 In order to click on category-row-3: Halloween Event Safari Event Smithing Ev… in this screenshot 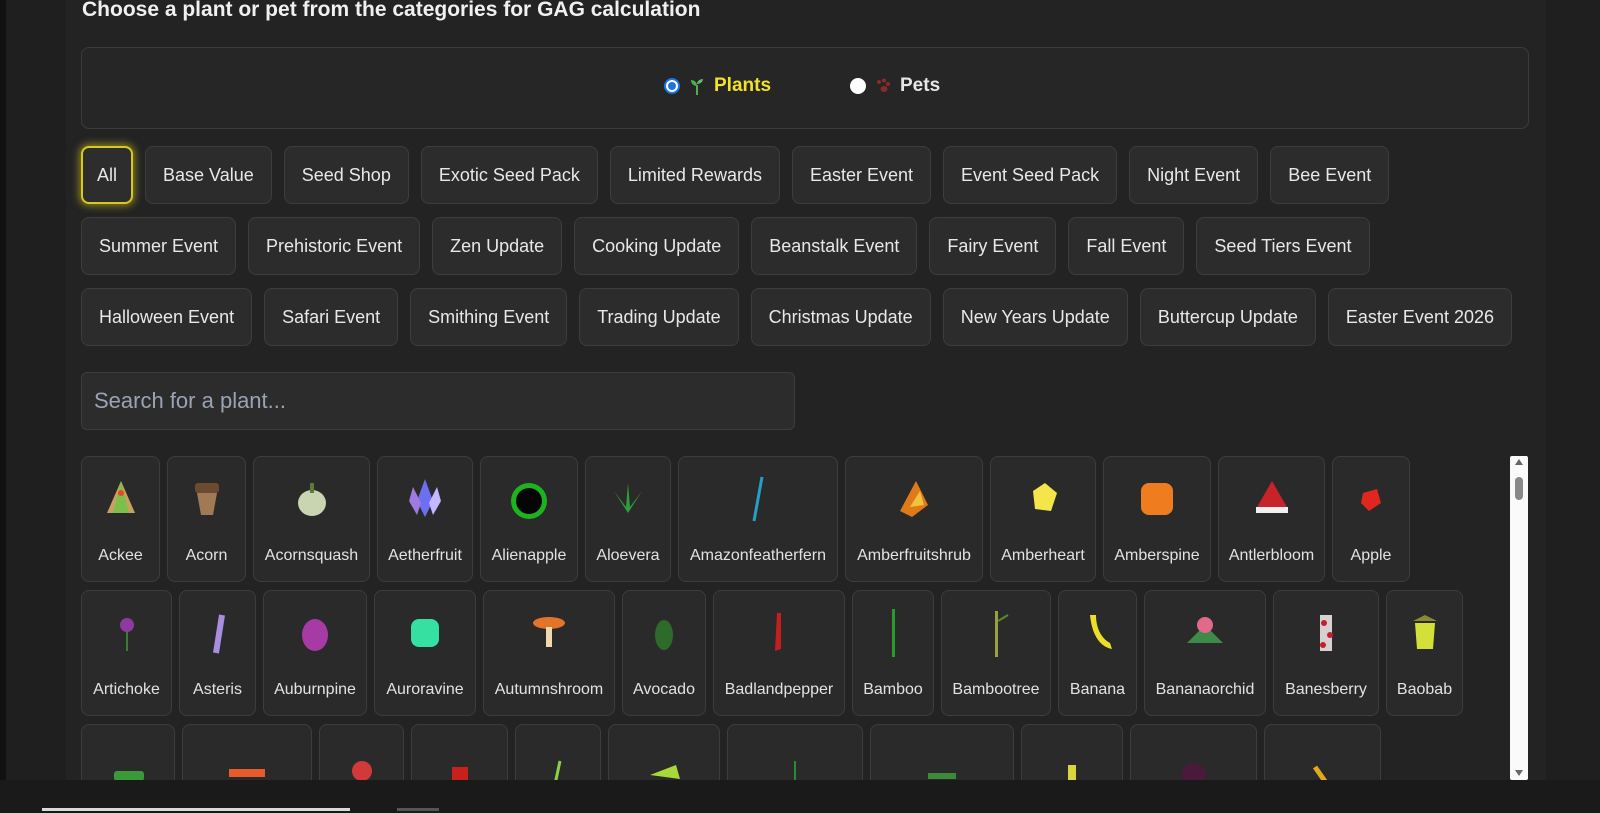, I will do `click(797, 317)`.